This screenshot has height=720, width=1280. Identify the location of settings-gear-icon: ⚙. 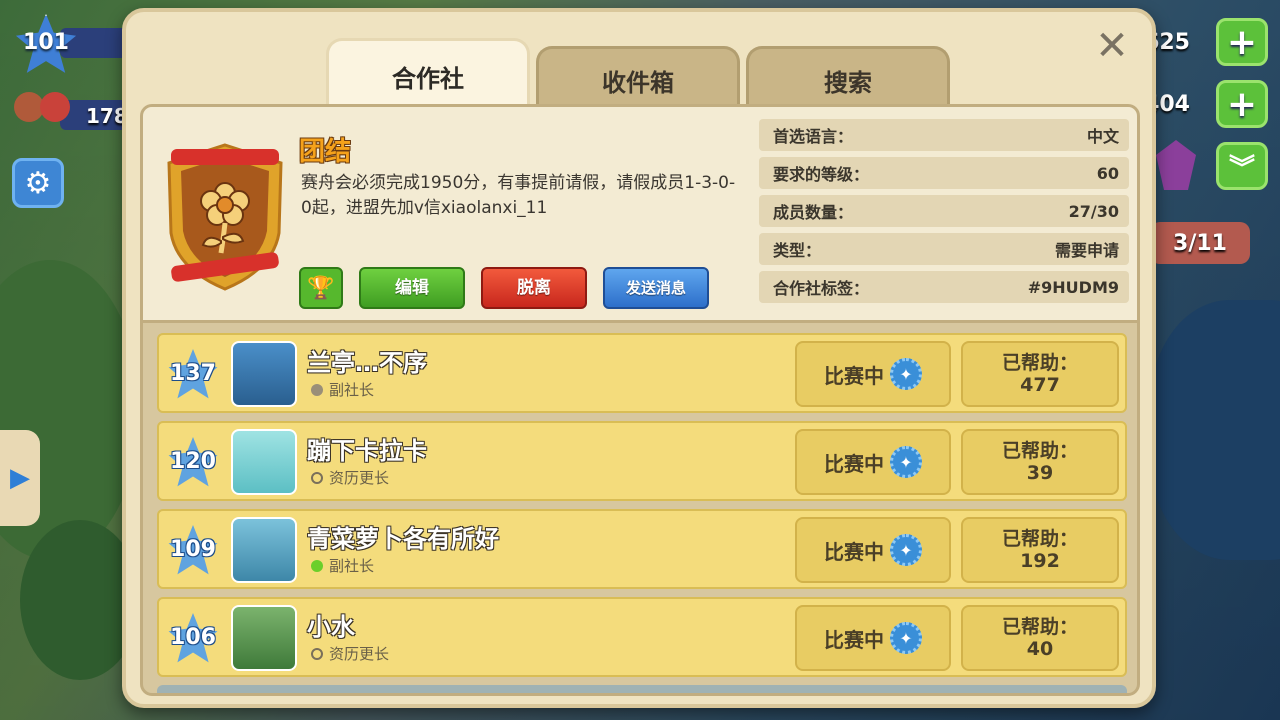
(38, 183).